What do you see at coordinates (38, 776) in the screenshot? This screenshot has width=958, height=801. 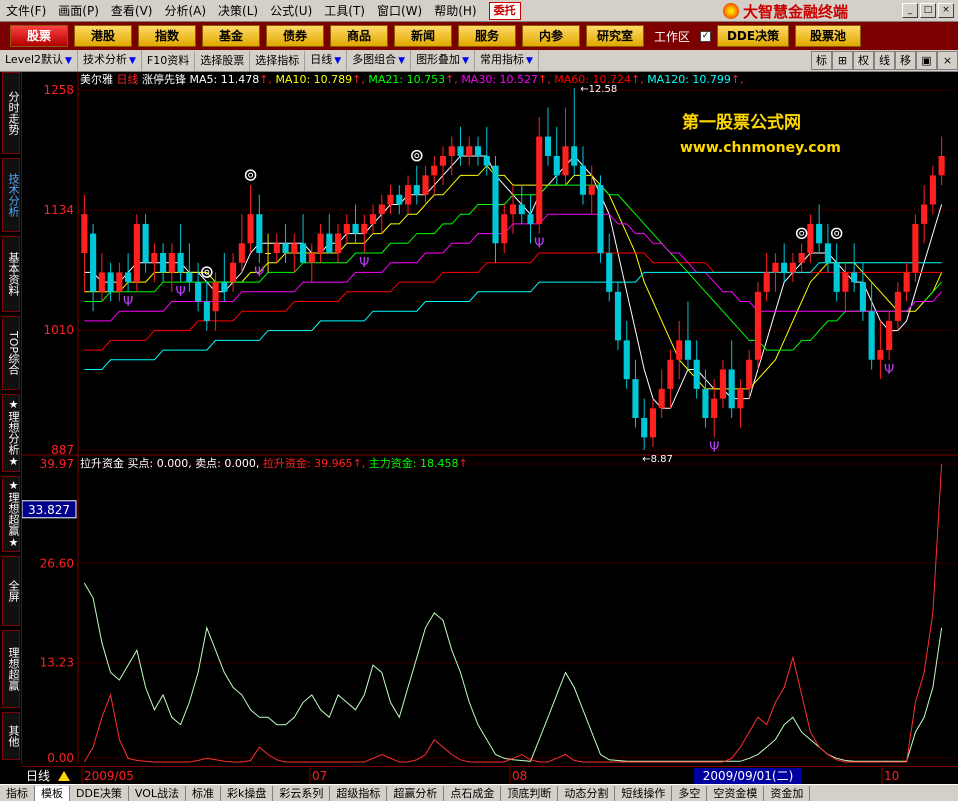 I see `period-label-bottom: 日线` at bounding box center [38, 776].